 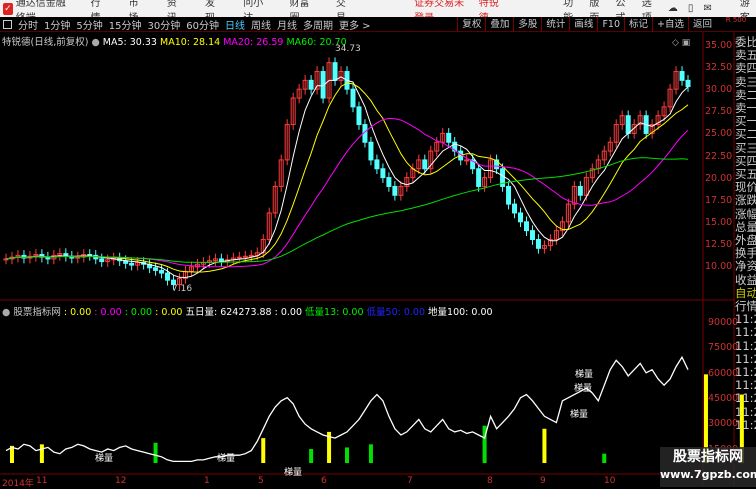 I want to click on quote-field: 外盘, so click(x=745, y=241).